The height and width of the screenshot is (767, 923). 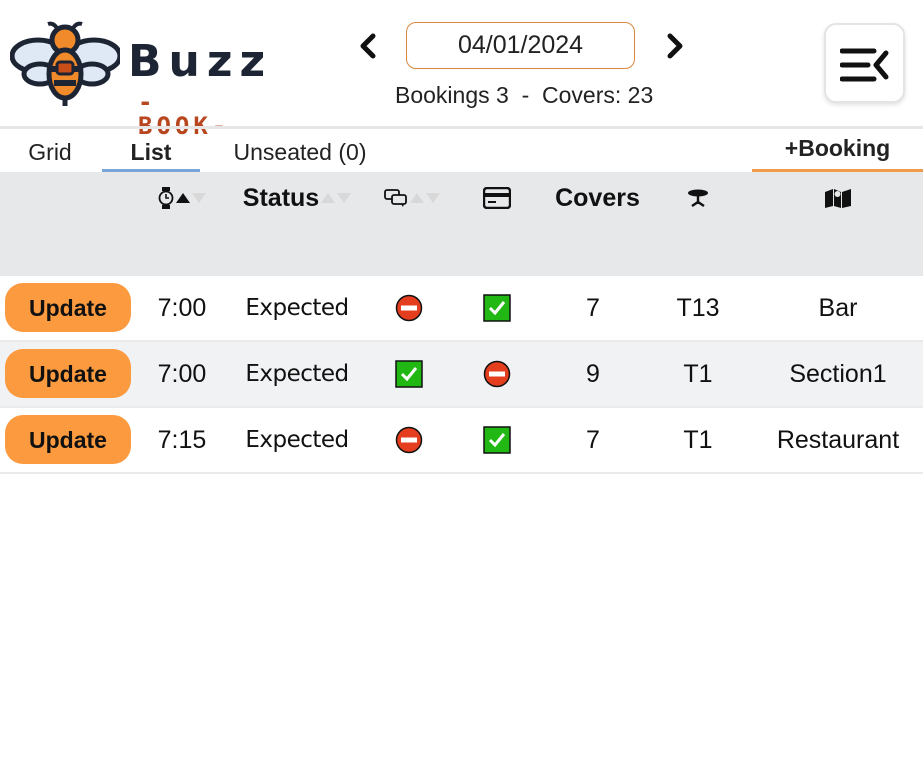 What do you see at coordinates (838, 439) in the screenshot?
I see `area-cell: Restaurant` at bounding box center [838, 439].